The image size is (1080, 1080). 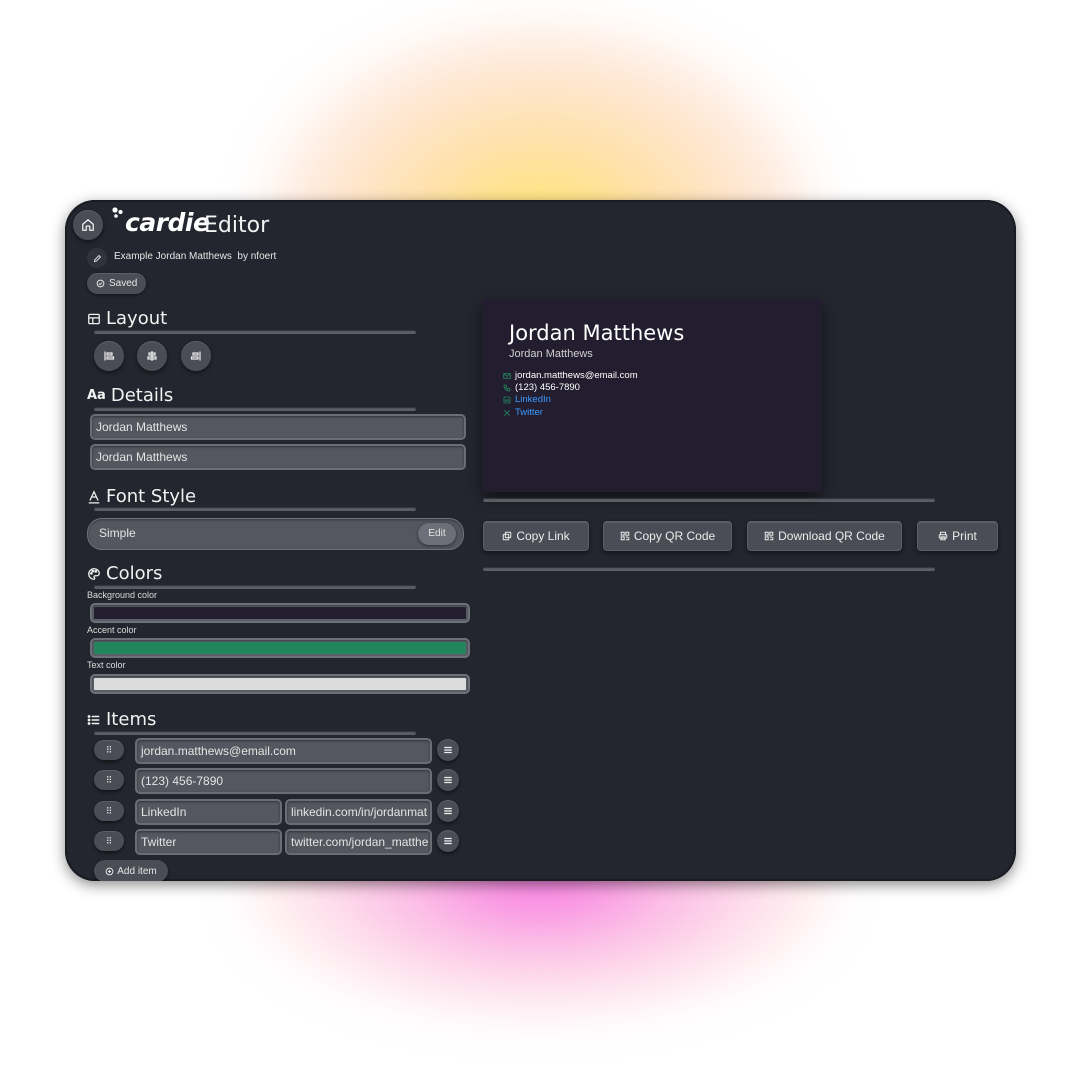 I want to click on card-linkedin-row: LinkedIn, so click(x=527, y=399).